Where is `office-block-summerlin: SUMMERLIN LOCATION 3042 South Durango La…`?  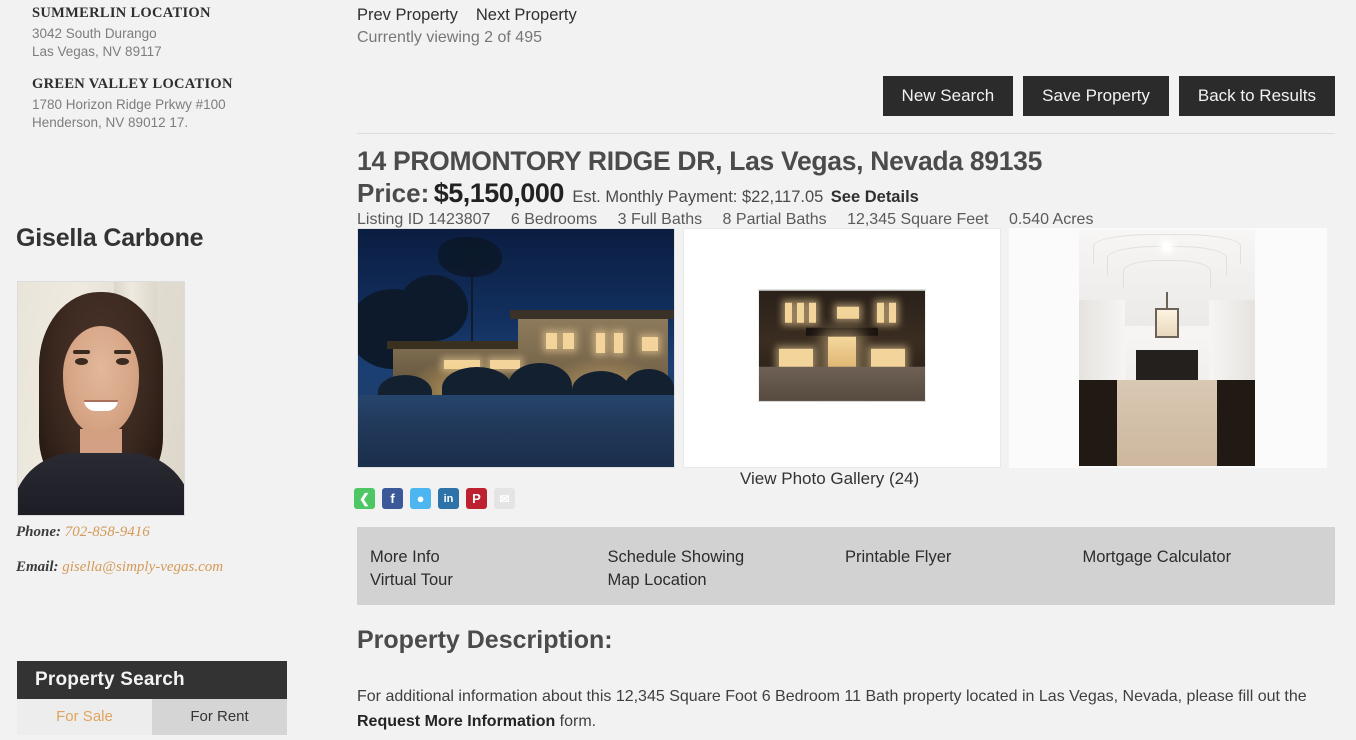 office-block-summerlin: SUMMERLIN LOCATION 3042 South Durango La… is located at coordinates (121, 33).